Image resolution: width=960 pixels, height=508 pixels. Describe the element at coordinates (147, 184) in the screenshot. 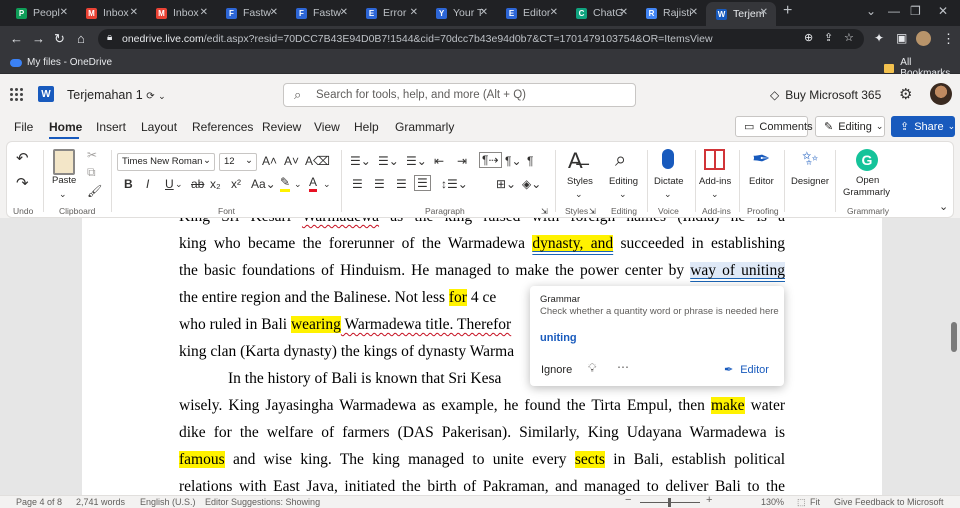

I see `italic-icon: I` at that location.